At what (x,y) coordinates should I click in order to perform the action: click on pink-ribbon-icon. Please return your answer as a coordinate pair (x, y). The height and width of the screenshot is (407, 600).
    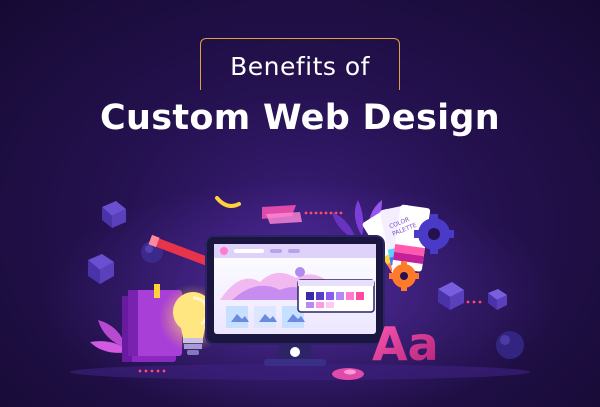
    Looking at the image, I should click on (284, 218).